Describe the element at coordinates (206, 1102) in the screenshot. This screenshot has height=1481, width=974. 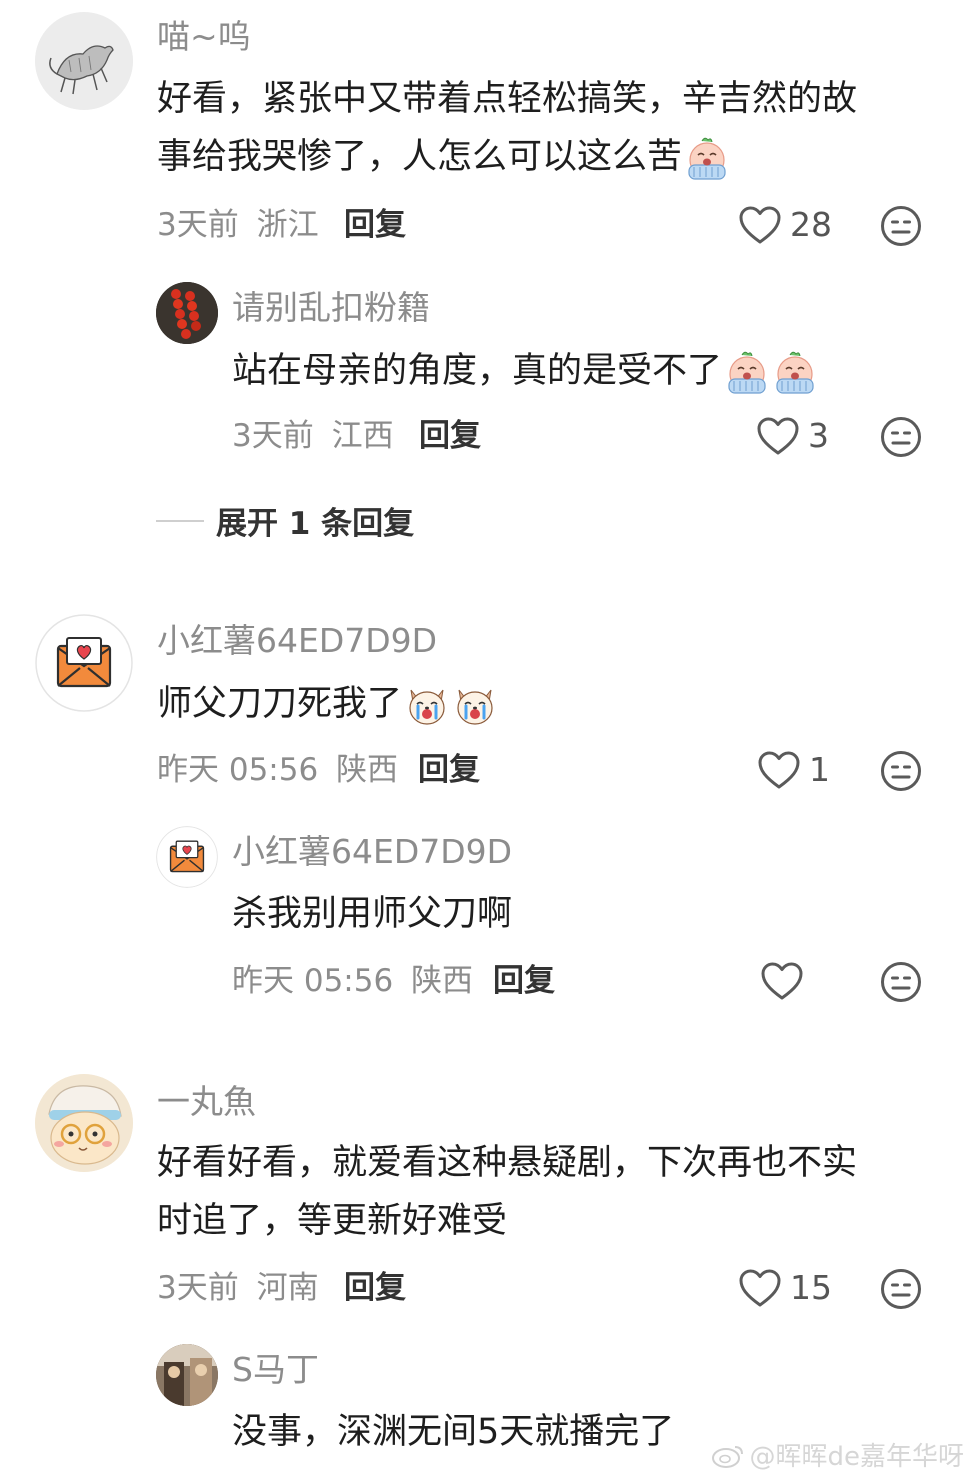
I see `comment-username: 一丸魚` at that location.